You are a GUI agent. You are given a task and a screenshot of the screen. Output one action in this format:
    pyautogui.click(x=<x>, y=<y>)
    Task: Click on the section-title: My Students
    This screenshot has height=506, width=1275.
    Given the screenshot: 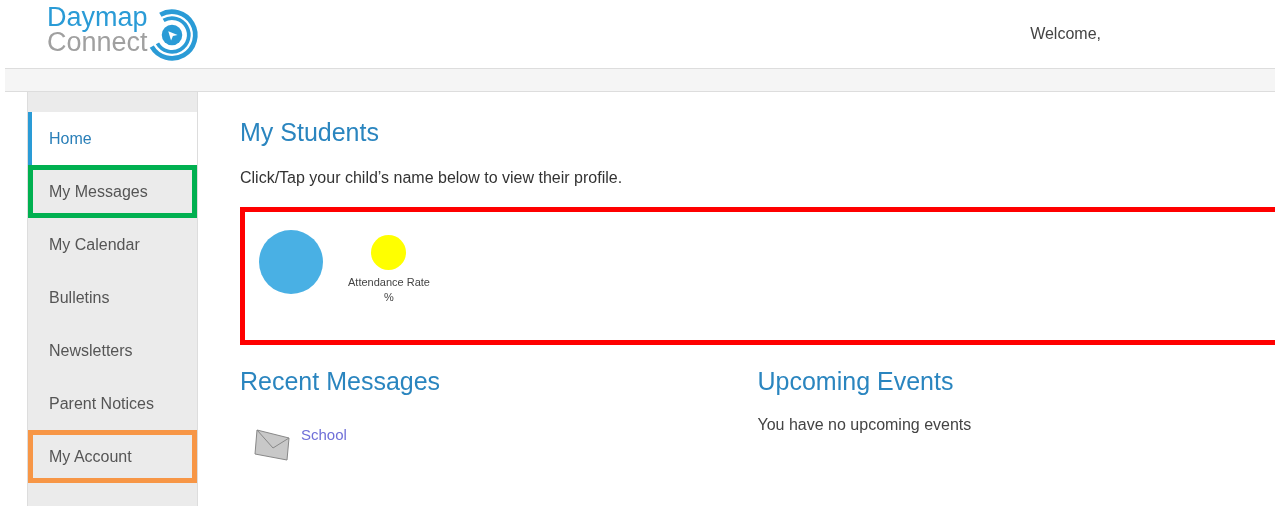 What is the action you would take?
    pyautogui.click(x=310, y=132)
    